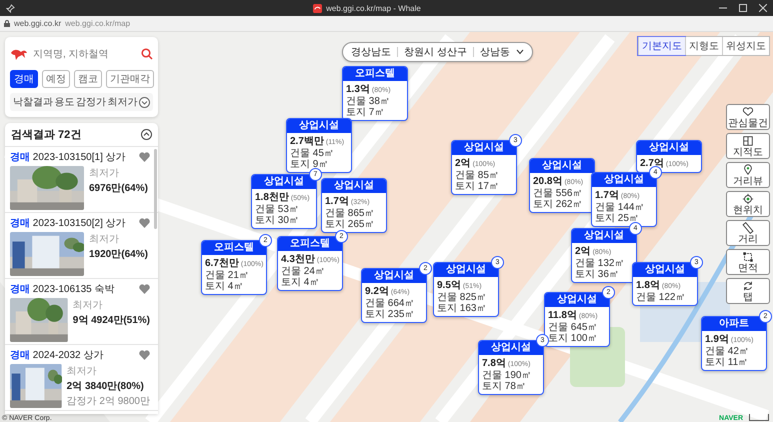 This screenshot has height=422, width=773. What do you see at coordinates (7, 23) in the screenshot?
I see `lock-icon` at bounding box center [7, 23].